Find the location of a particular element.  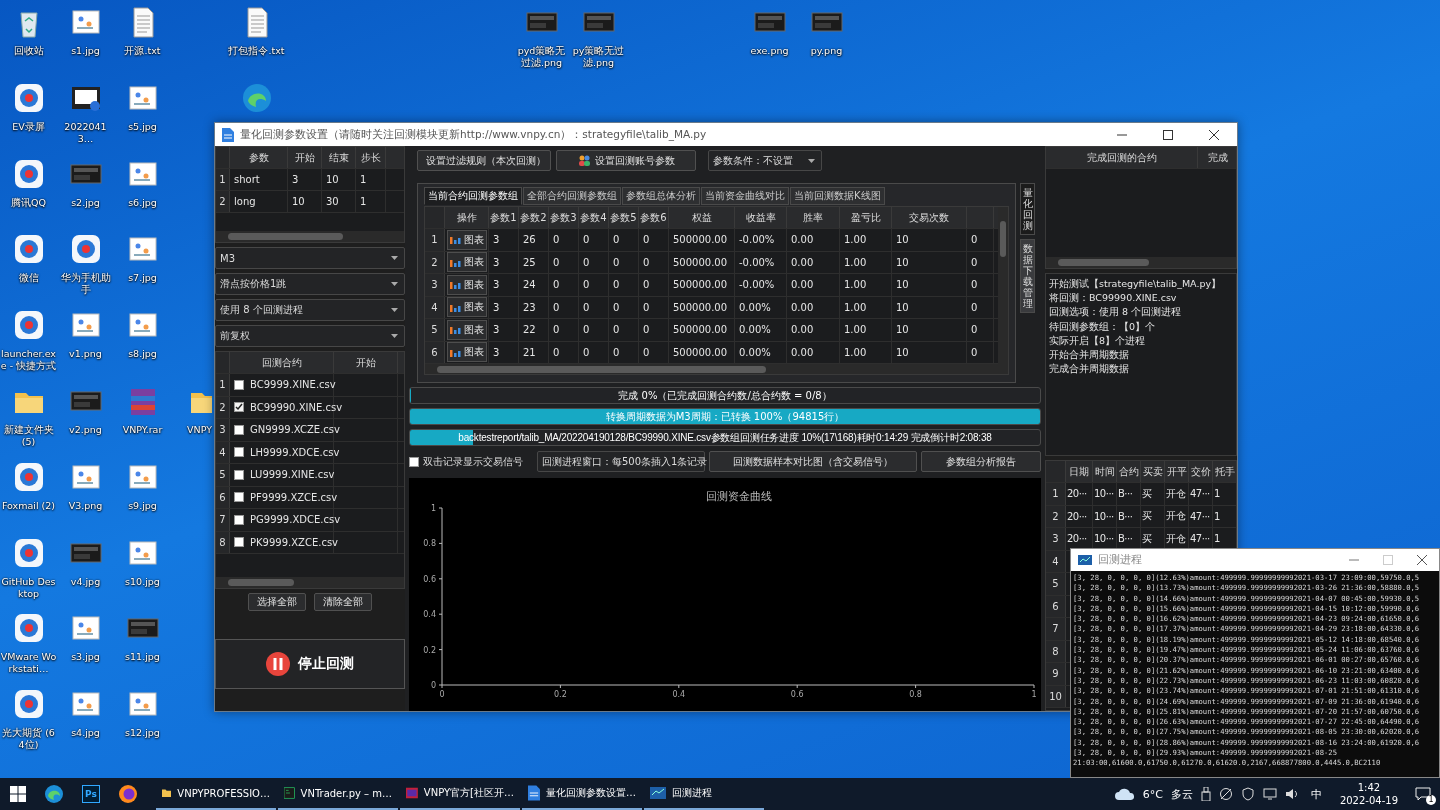

parameter-condition-dropdown: 参数条件：不设置 is located at coordinates (765, 160).